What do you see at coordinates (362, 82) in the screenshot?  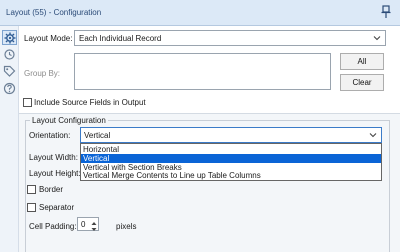 I see `clear-button: Clear` at bounding box center [362, 82].